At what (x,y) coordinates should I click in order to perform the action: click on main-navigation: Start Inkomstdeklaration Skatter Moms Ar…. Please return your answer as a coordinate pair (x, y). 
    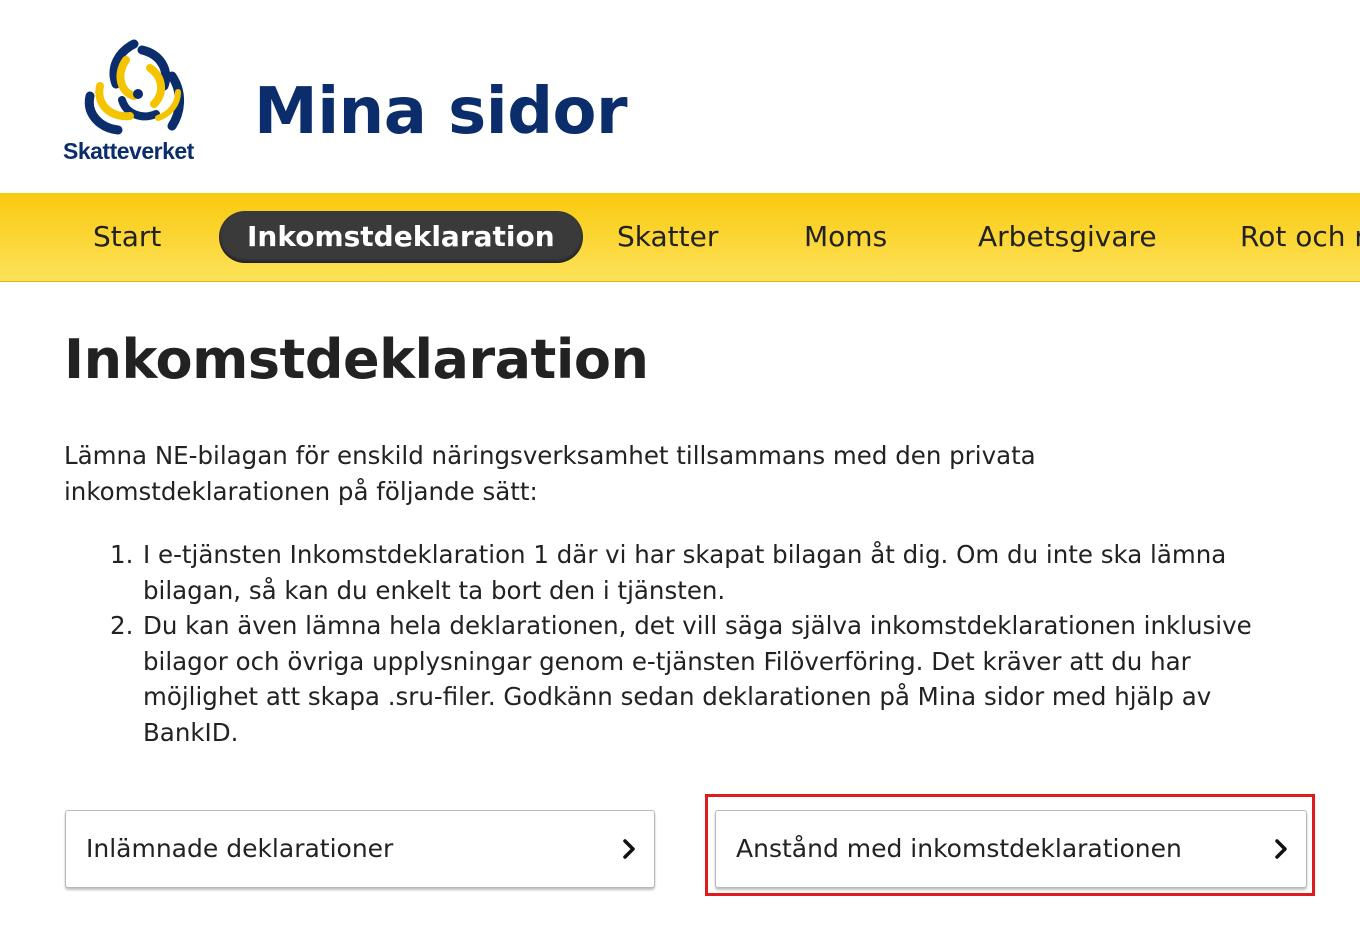
    Looking at the image, I should click on (680, 237).